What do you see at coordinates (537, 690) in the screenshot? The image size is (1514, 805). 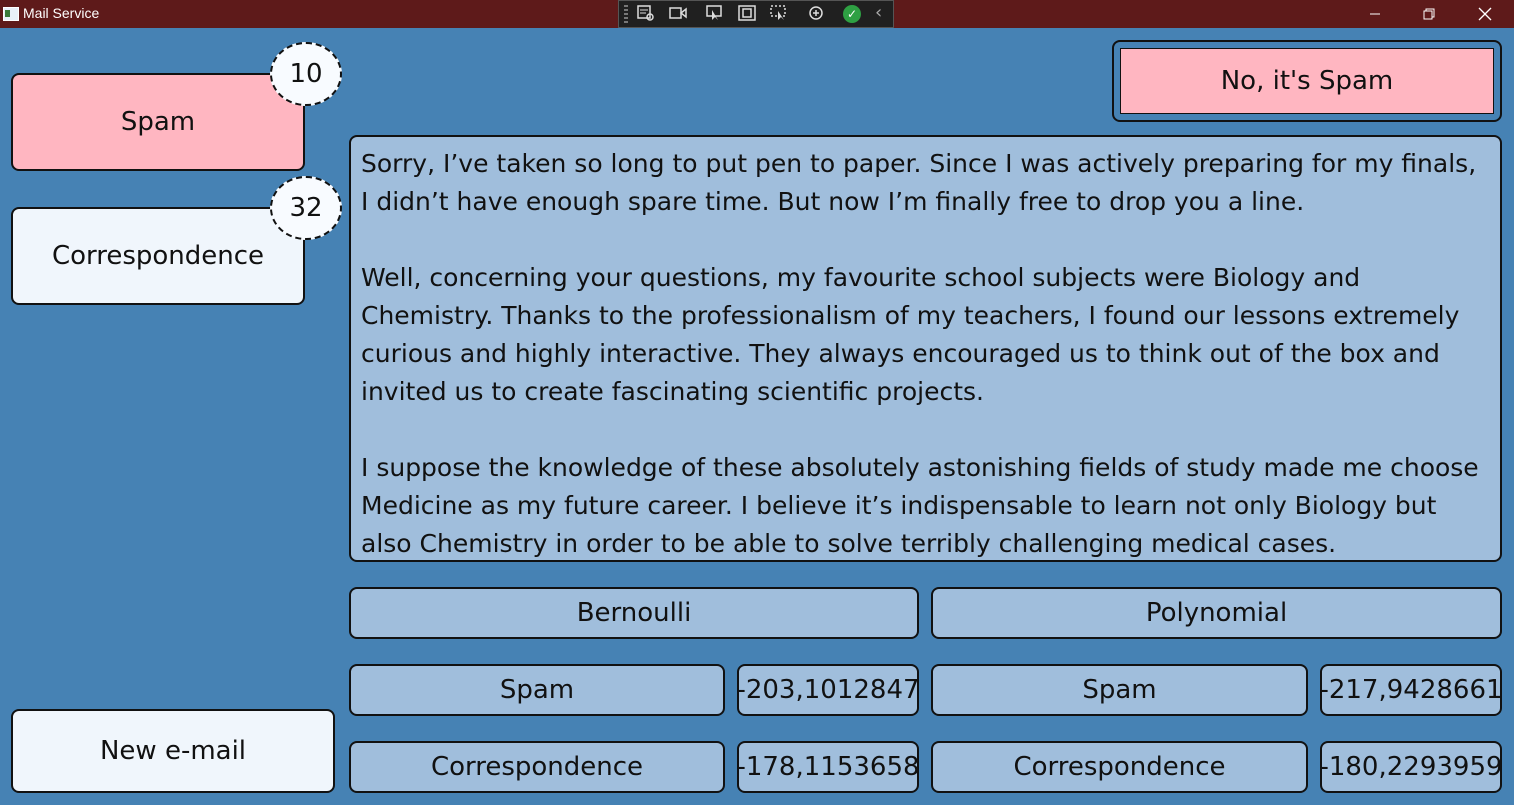 I see `bernoulli-spam-label: Spam` at bounding box center [537, 690].